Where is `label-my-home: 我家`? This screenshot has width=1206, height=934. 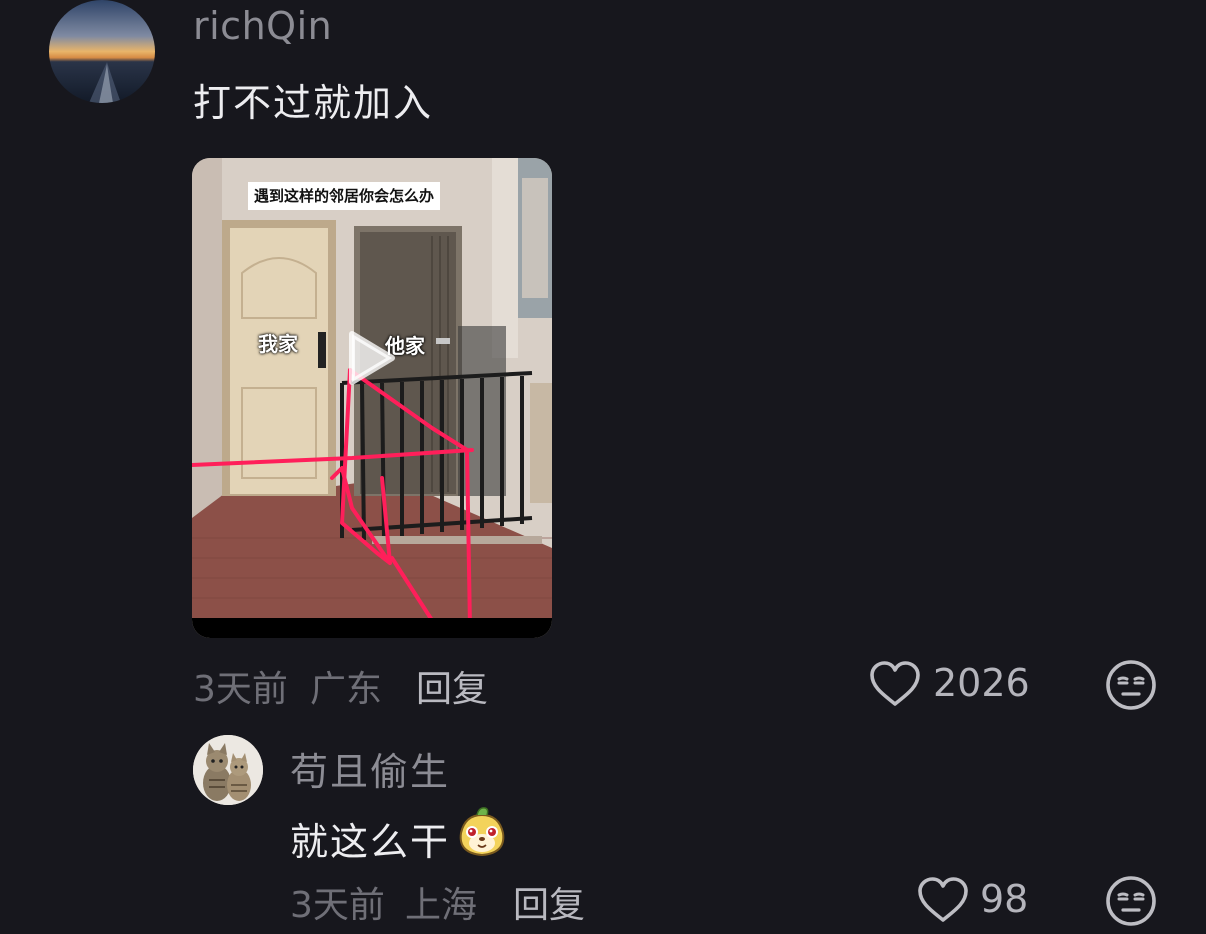
label-my-home: 我家 is located at coordinates (278, 344).